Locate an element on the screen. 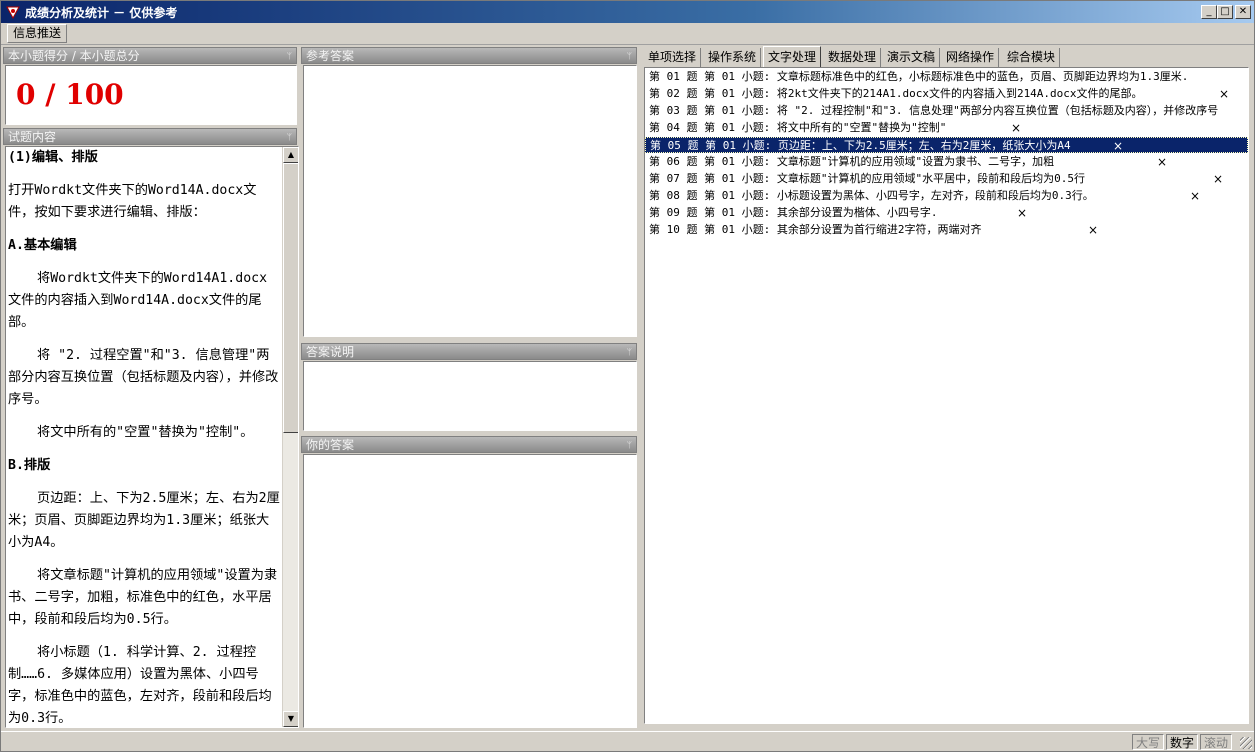  content-heading: B.排版 is located at coordinates (29, 465).